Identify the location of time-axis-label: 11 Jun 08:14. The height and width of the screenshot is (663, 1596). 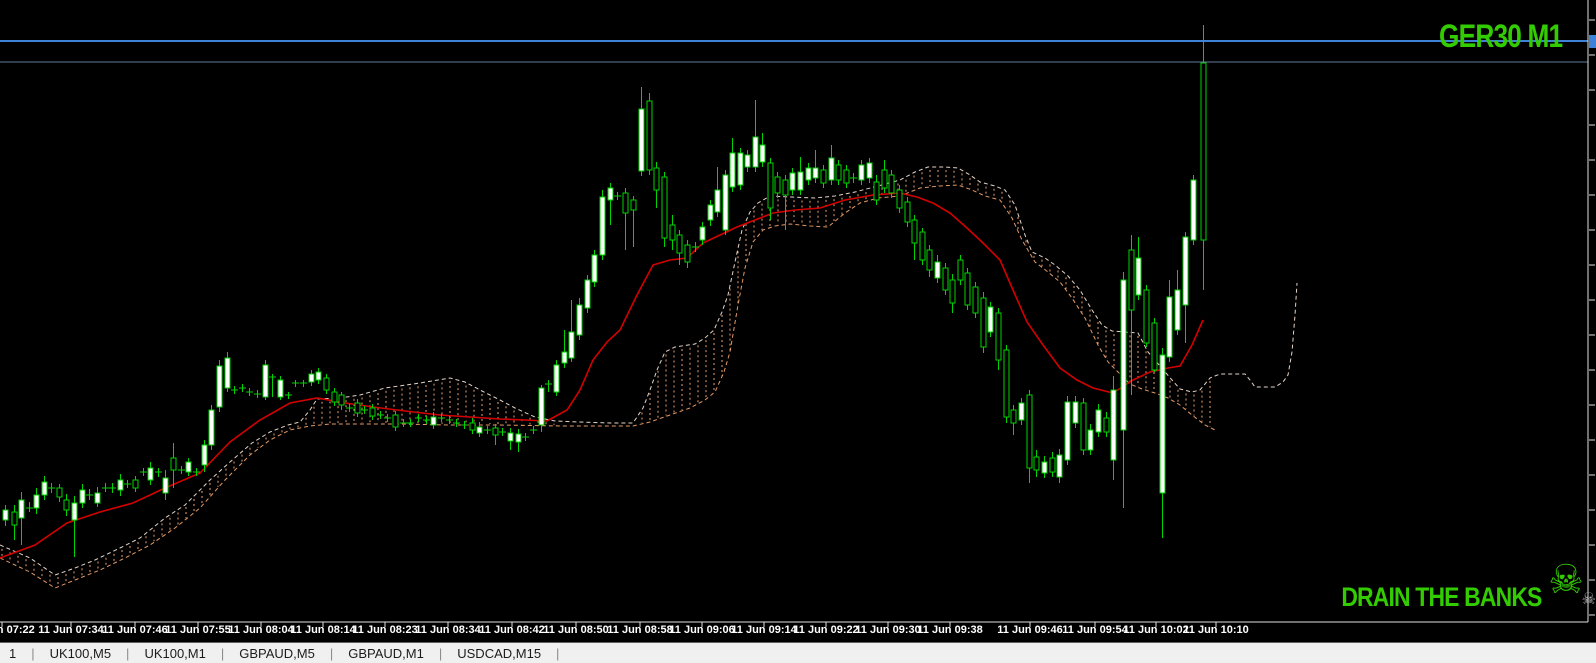
(323, 630).